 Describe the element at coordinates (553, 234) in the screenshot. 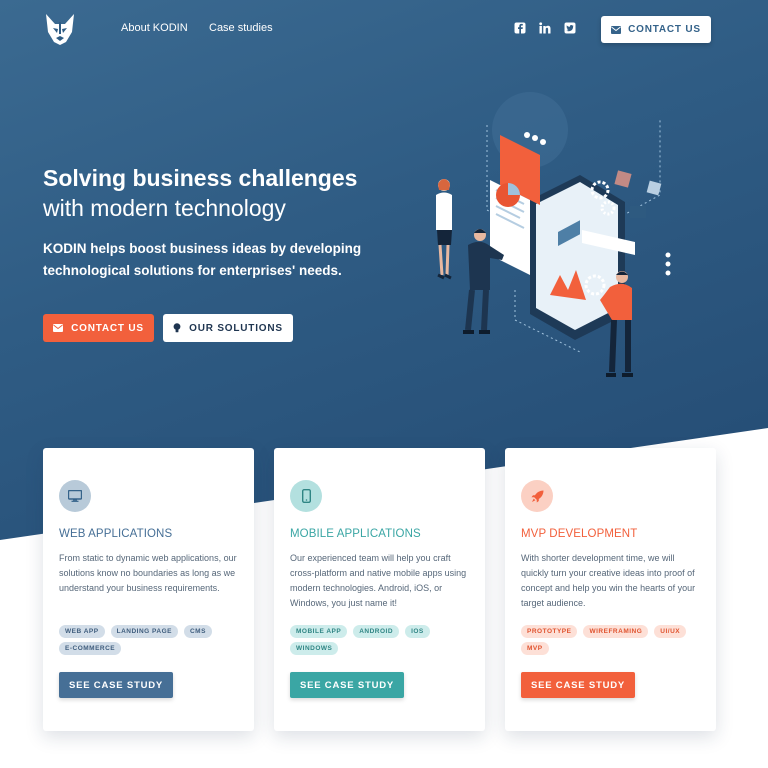

I see `isometric-illustration` at that location.